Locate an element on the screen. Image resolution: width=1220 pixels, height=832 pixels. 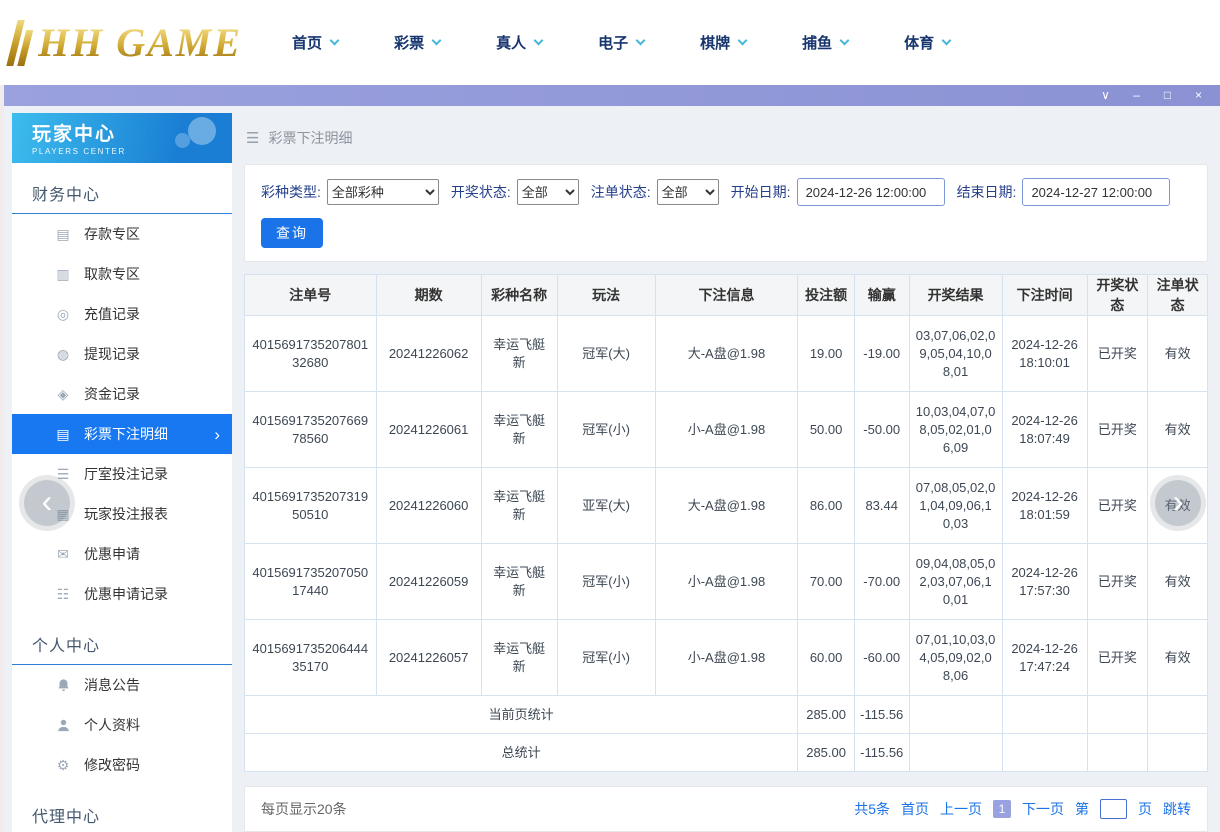
pager: 共5条 首页 上一页 1 下一页 第 页 跳转 is located at coordinates (1022, 809).